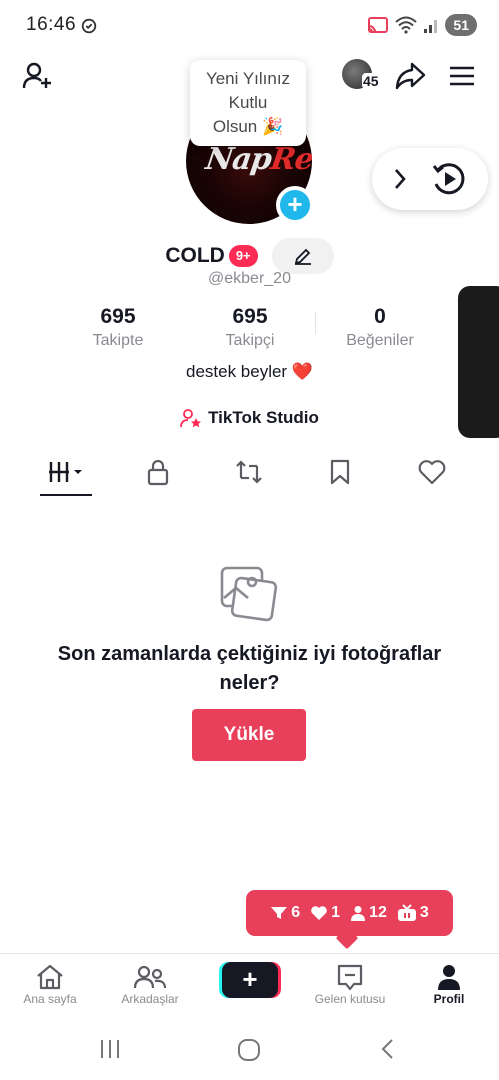  I want to click on username-row: COLD 9+, so click(249, 256).